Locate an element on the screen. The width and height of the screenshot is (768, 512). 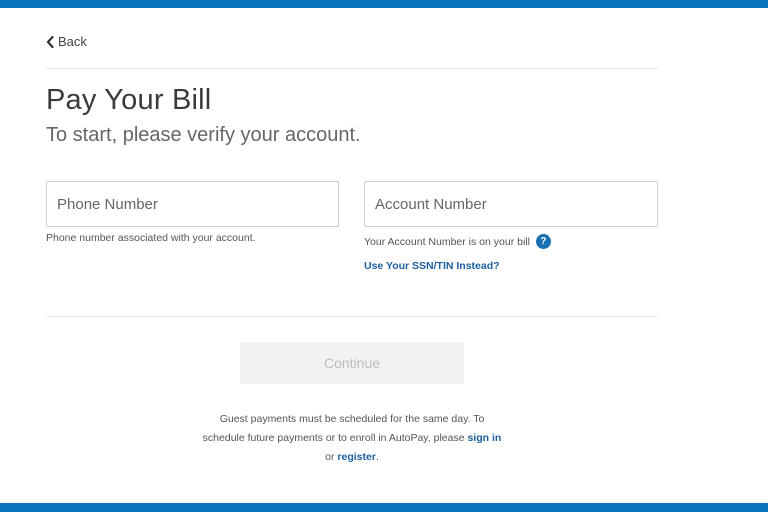
back-link: Back is located at coordinates (66, 41).